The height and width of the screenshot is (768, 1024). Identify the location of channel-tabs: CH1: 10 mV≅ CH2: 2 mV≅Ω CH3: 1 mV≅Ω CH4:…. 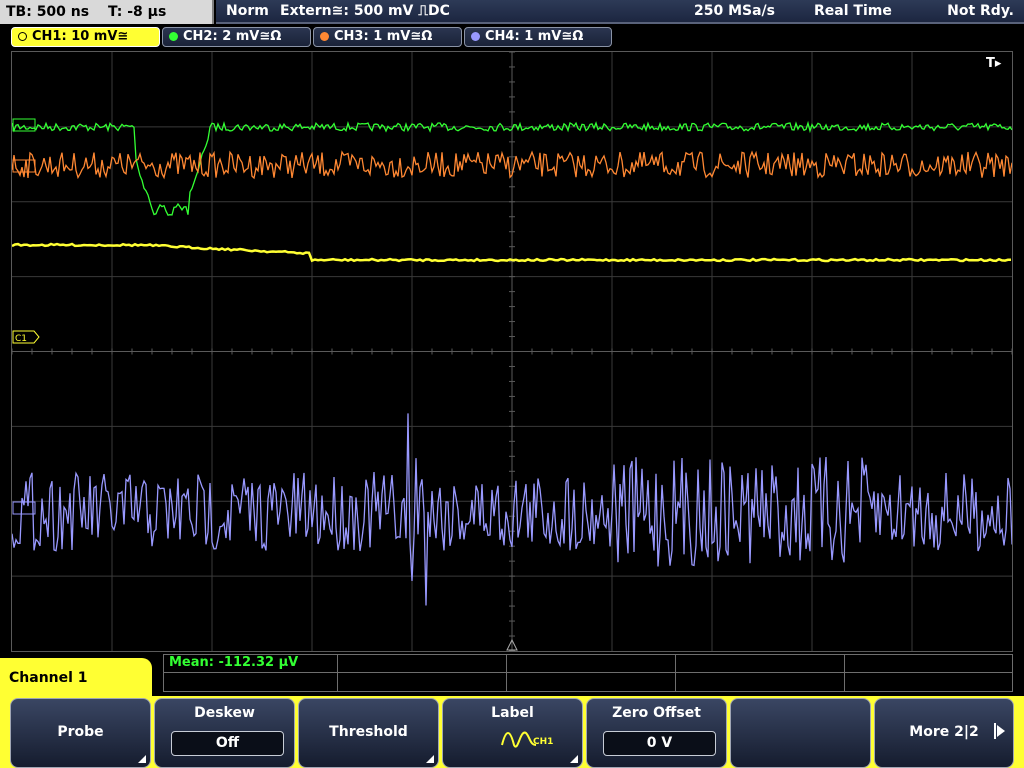
(512, 37).